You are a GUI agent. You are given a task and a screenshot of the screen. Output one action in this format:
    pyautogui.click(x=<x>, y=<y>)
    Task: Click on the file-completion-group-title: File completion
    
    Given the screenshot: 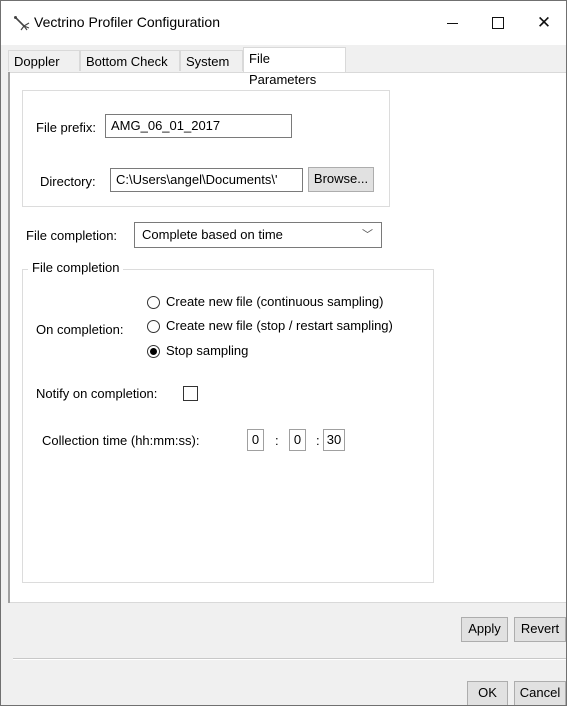 What is the action you would take?
    pyautogui.click(x=76, y=267)
    